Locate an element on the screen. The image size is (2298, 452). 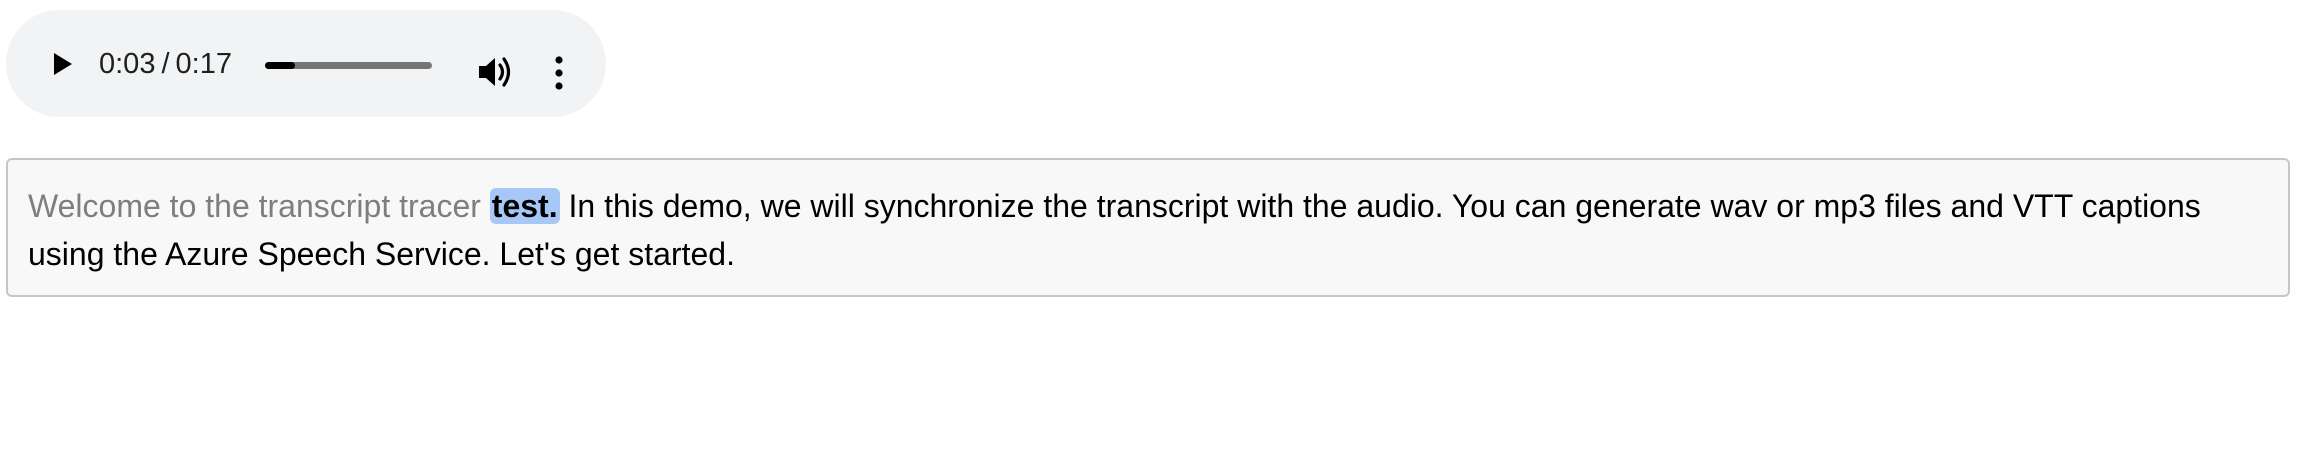
more-vert-icon is located at coordinates (559, 73).